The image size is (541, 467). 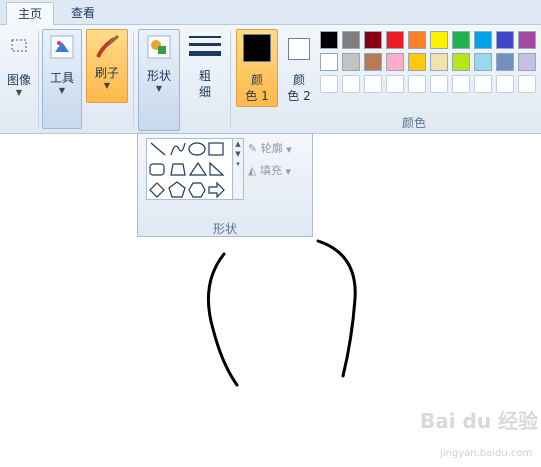 What do you see at coordinates (216, 190) in the screenshot?
I see `arrow-shape-icon` at bounding box center [216, 190].